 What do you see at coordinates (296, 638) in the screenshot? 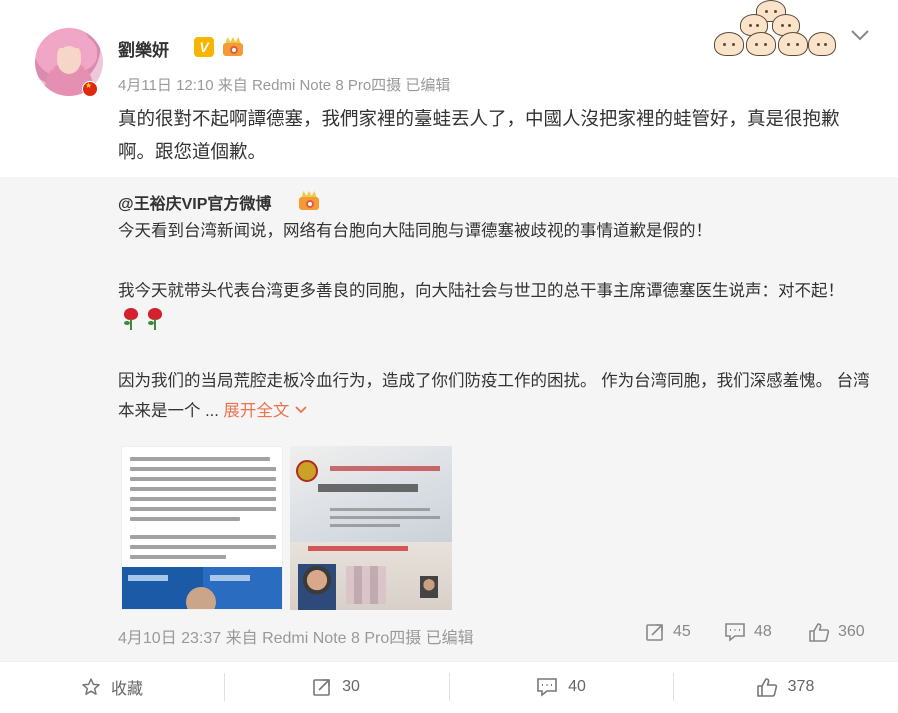
I see `repost-meta: 4月10日 23:37 来自 Redmi Note 8 Pro四摄 已编辑` at bounding box center [296, 638].